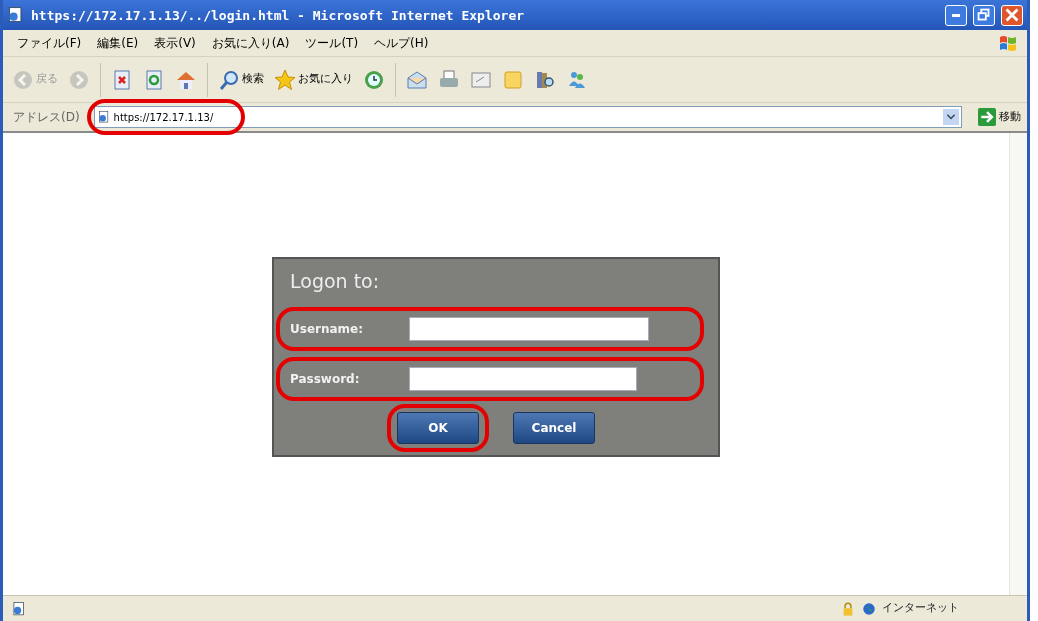 The height and width of the screenshot is (621, 1038). I want to click on window-title: https://172.17.1.13/../login.html - Microsoft Internet Explorer, so click(278, 15).